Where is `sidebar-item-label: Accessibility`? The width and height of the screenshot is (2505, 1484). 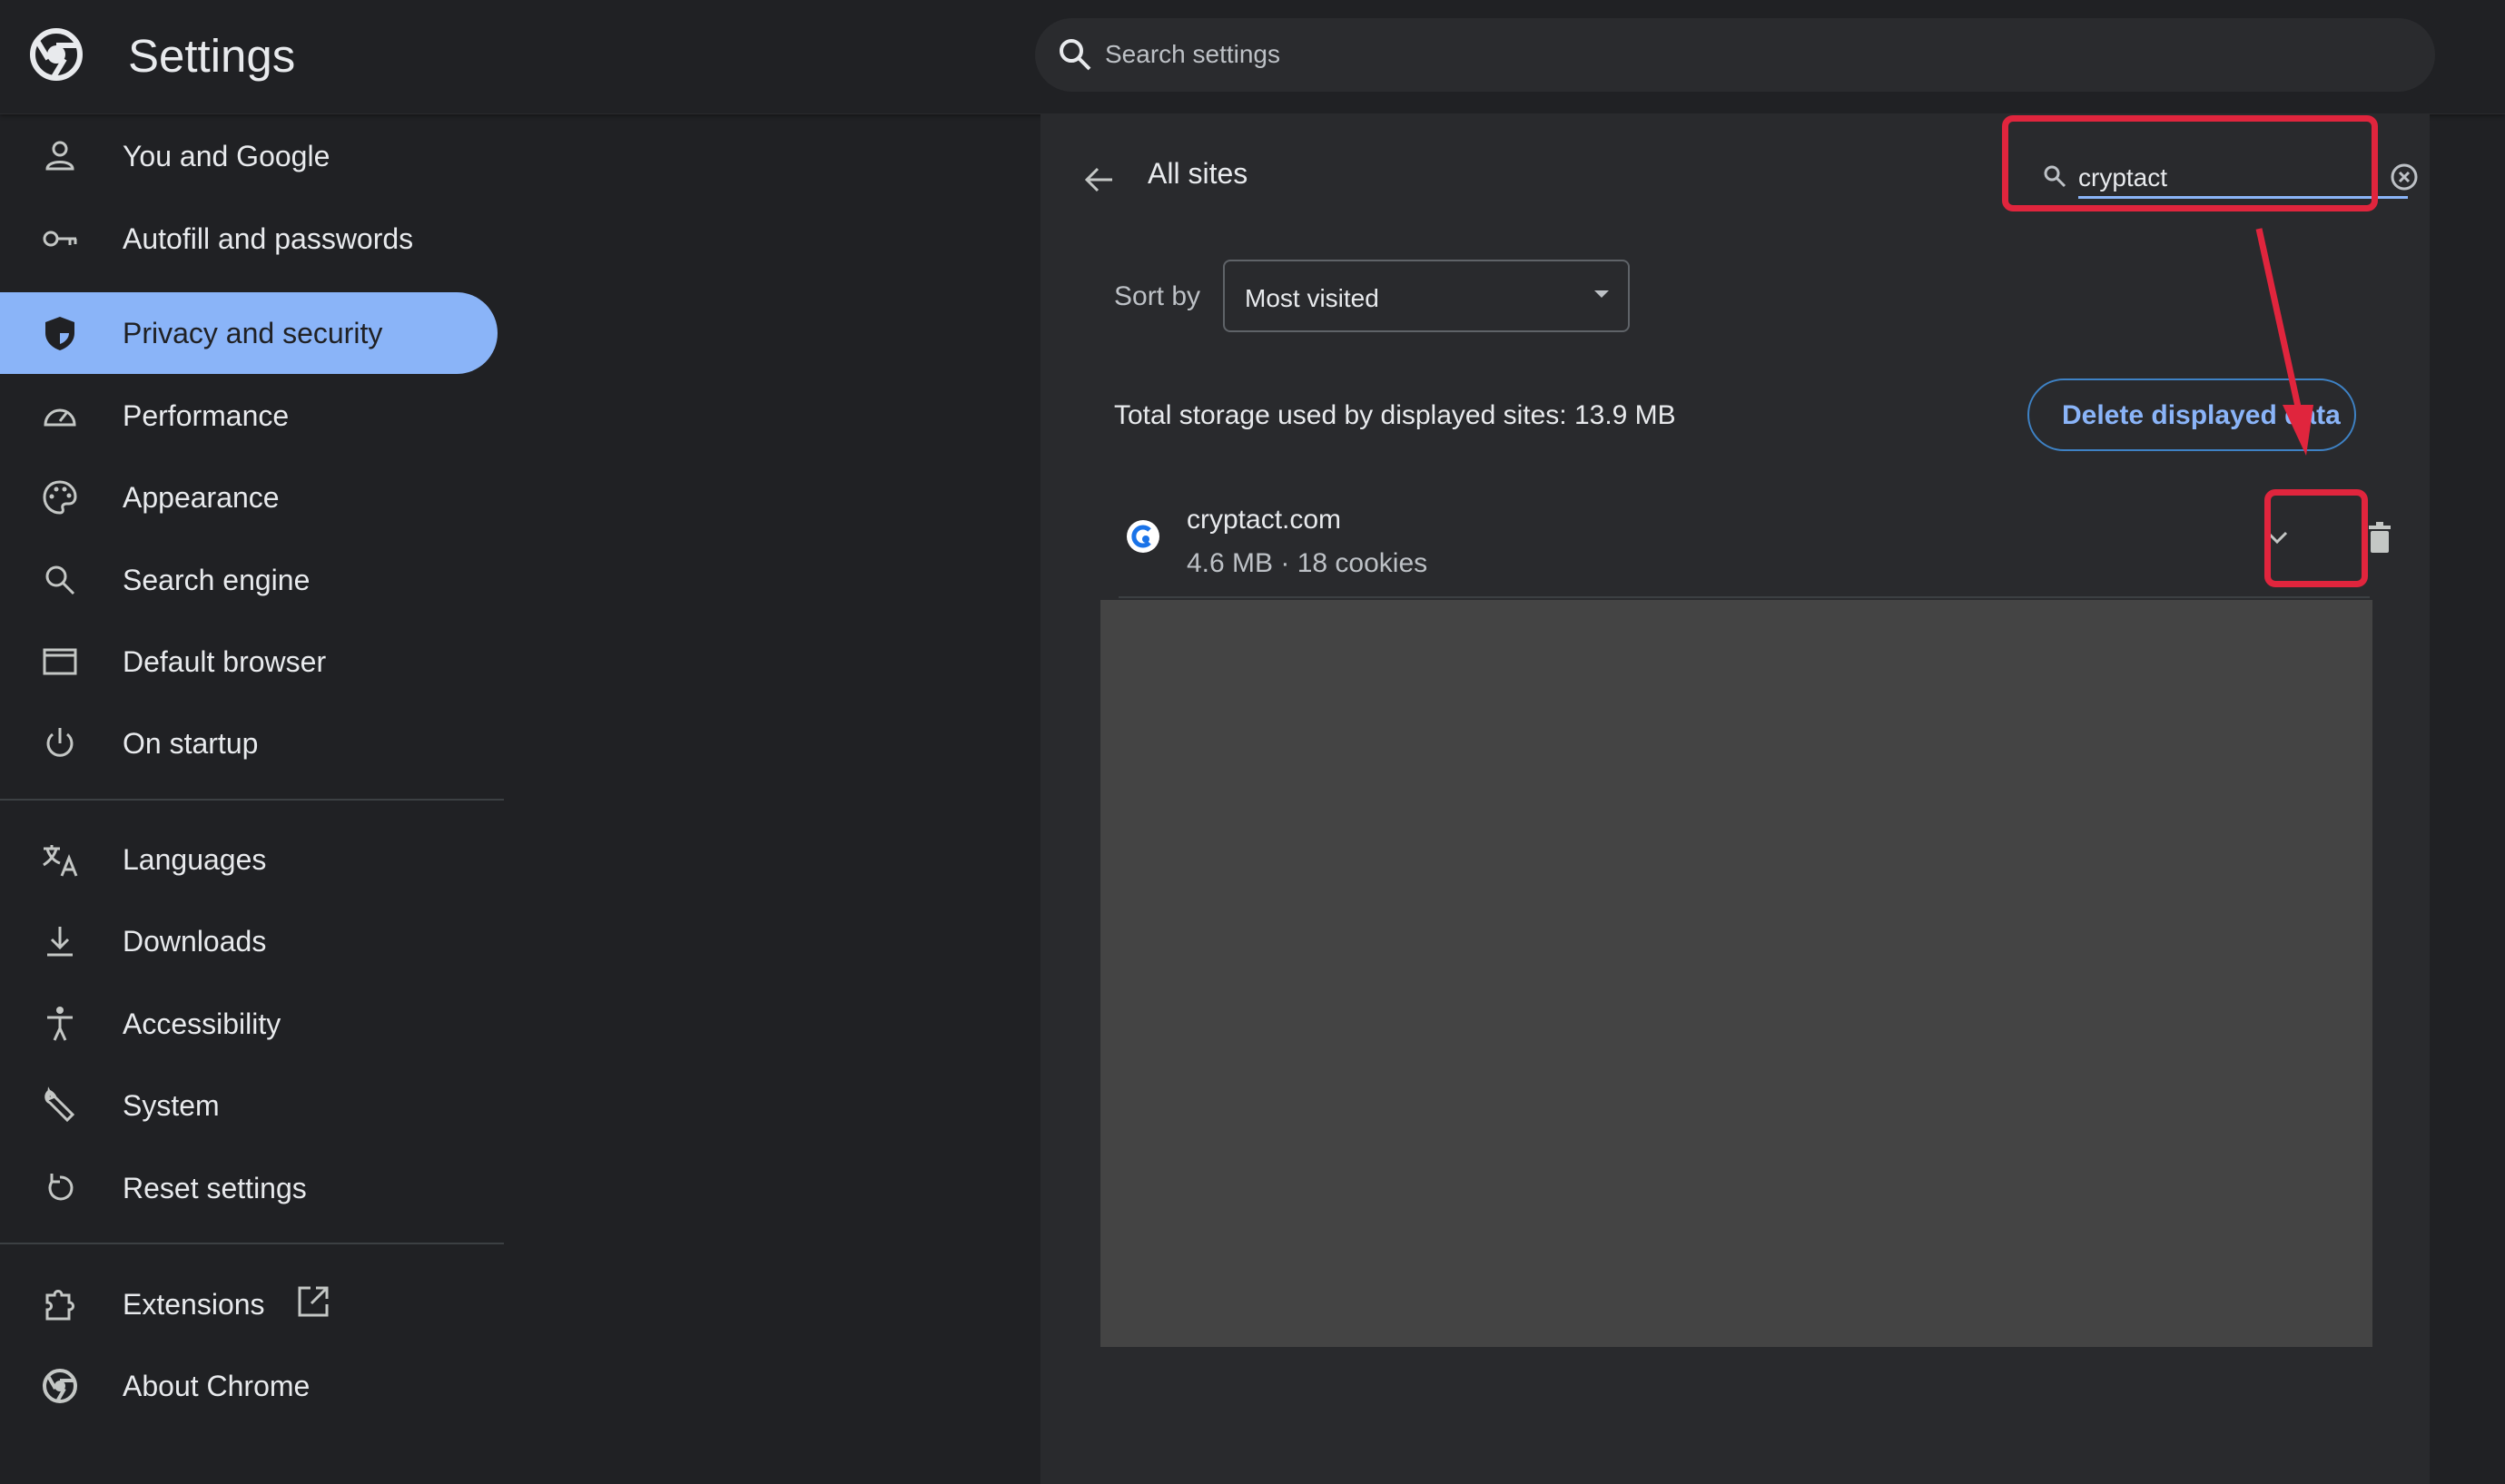
sidebar-item-label: Accessibility is located at coordinates (202, 1023).